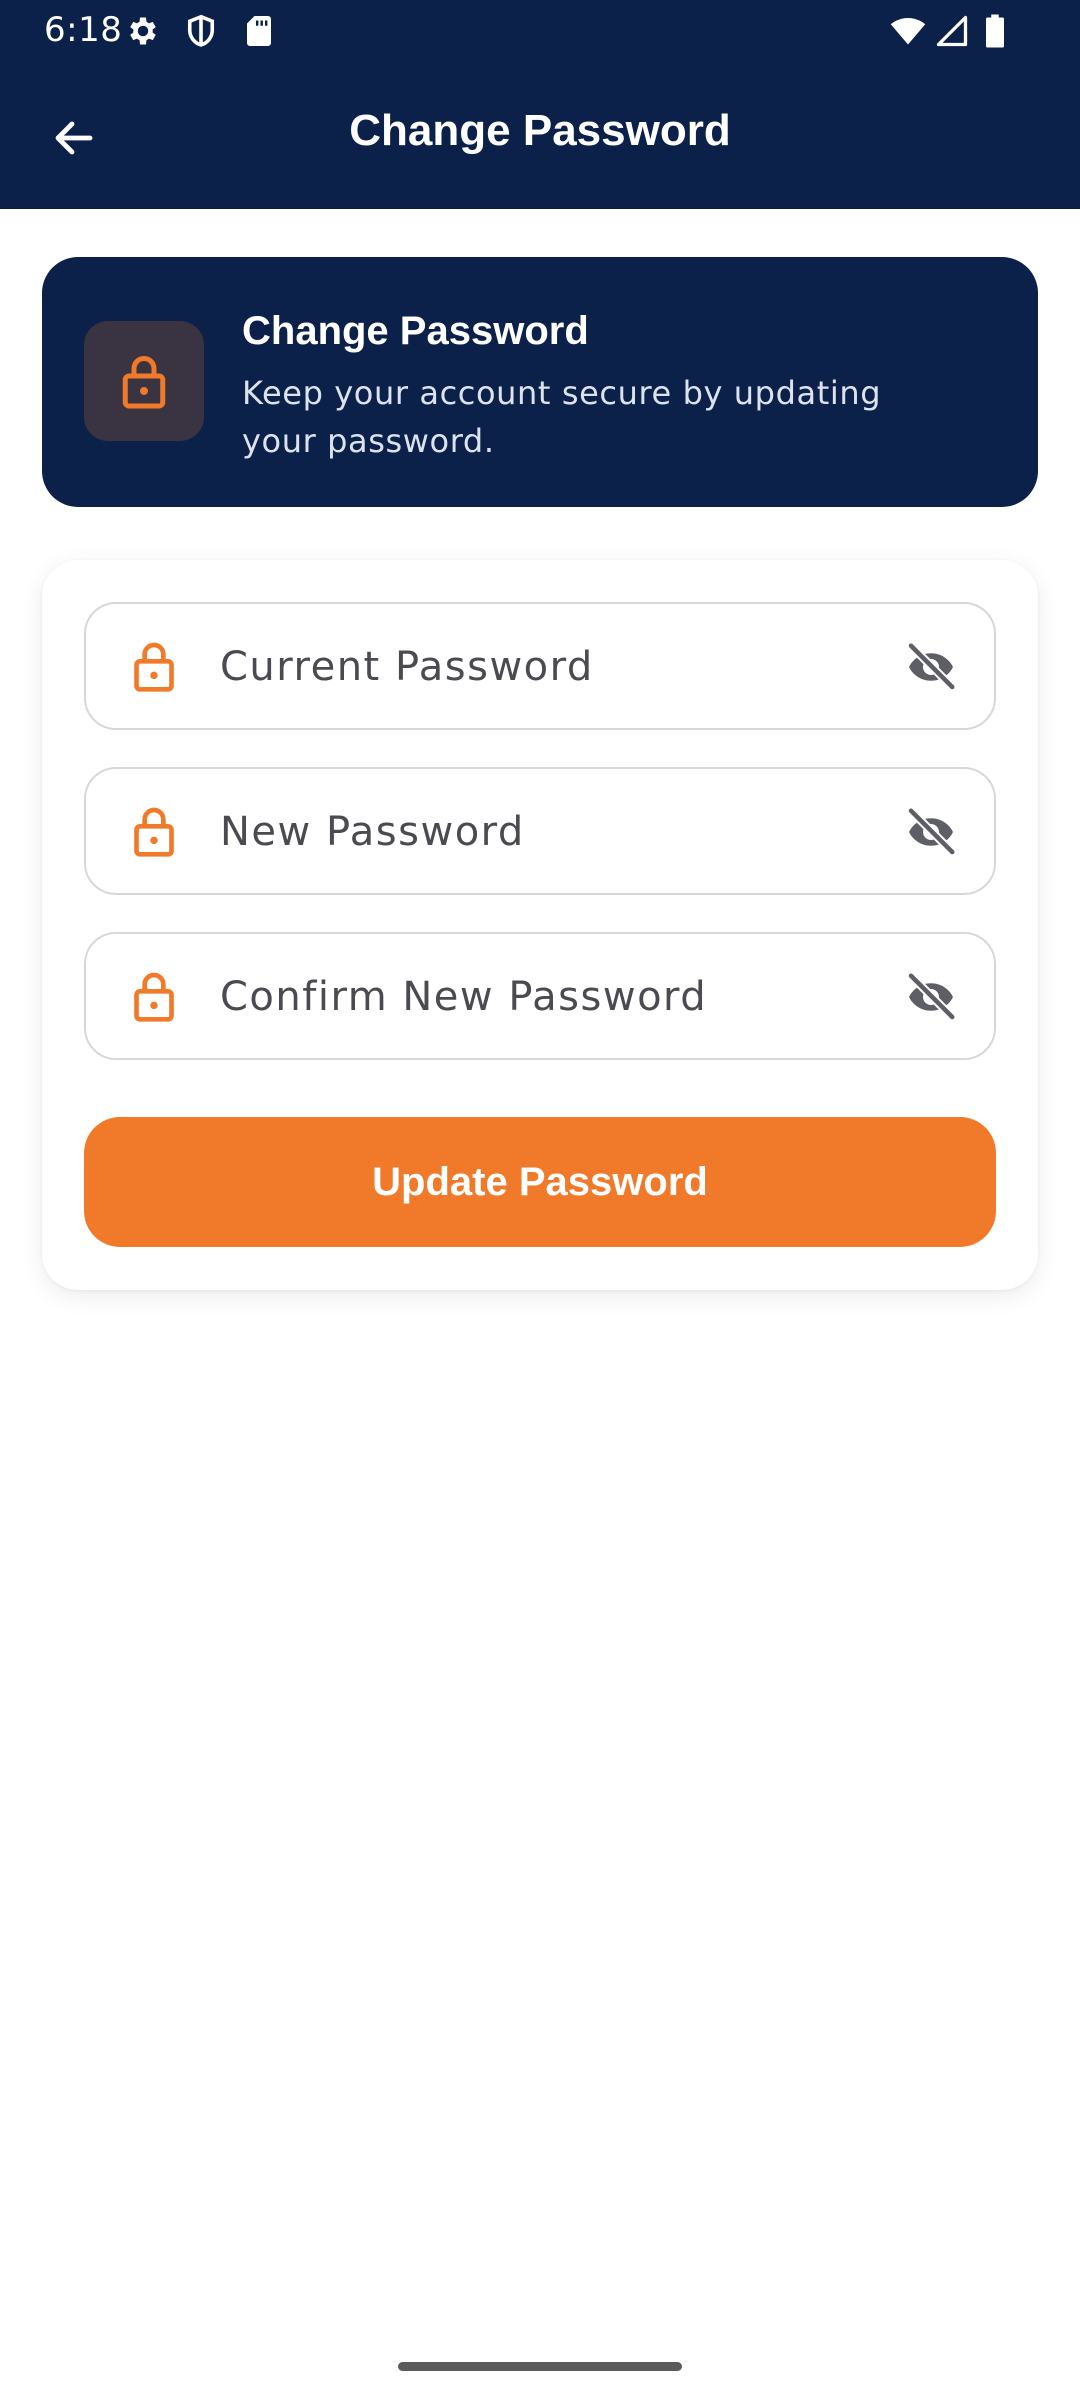 The width and height of the screenshot is (1080, 2400). Describe the element at coordinates (540, 130) in the screenshot. I see `page-title: Change Password` at that location.